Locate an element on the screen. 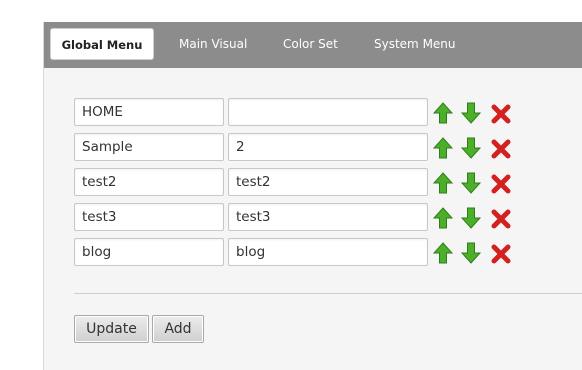 The width and height of the screenshot is (582, 370). tab-system-menu: System Menu is located at coordinates (415, 45).